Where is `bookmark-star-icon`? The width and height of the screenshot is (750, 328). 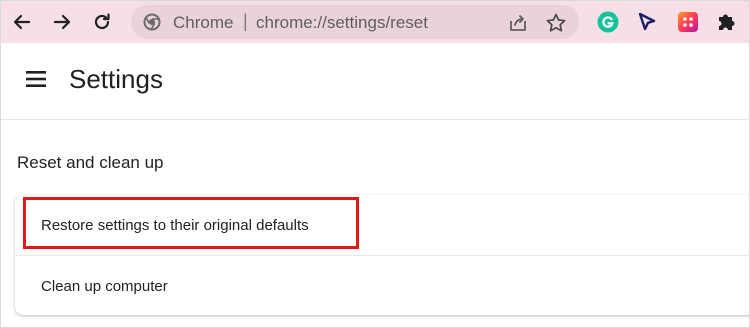
bookmark-star-icon is located at coordinates (556, 23).